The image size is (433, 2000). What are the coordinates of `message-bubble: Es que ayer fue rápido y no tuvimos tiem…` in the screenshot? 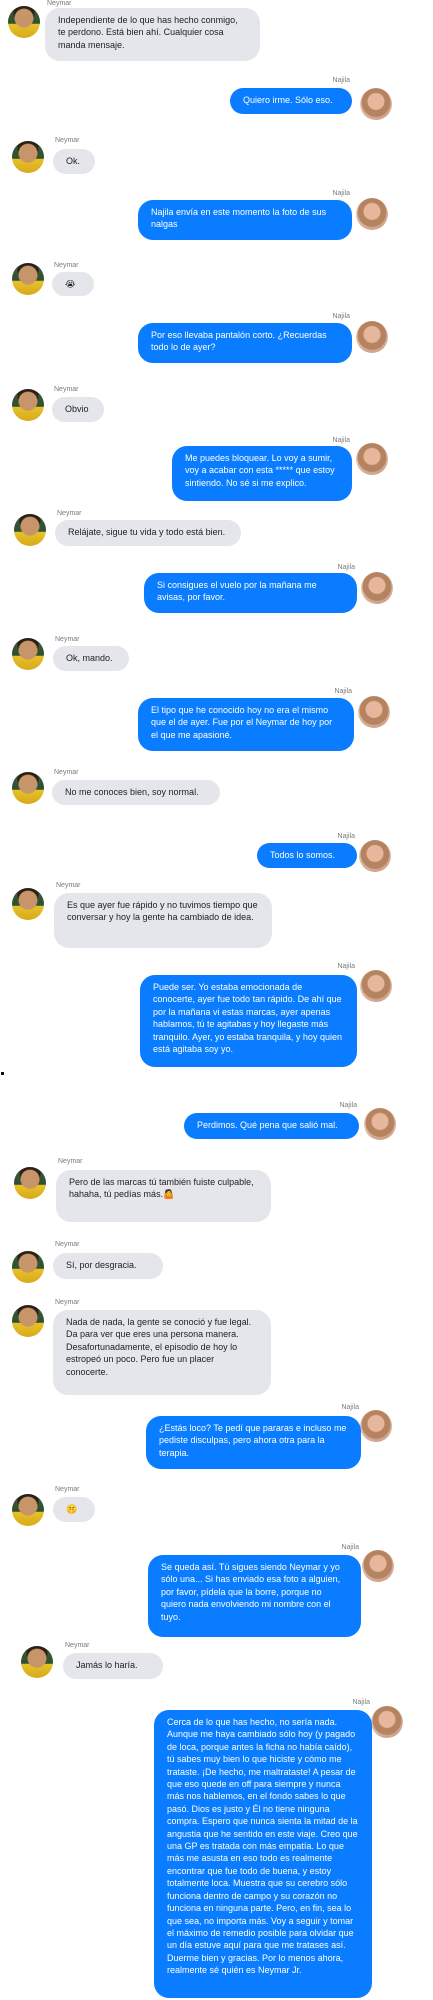 It's located at (163, 920).